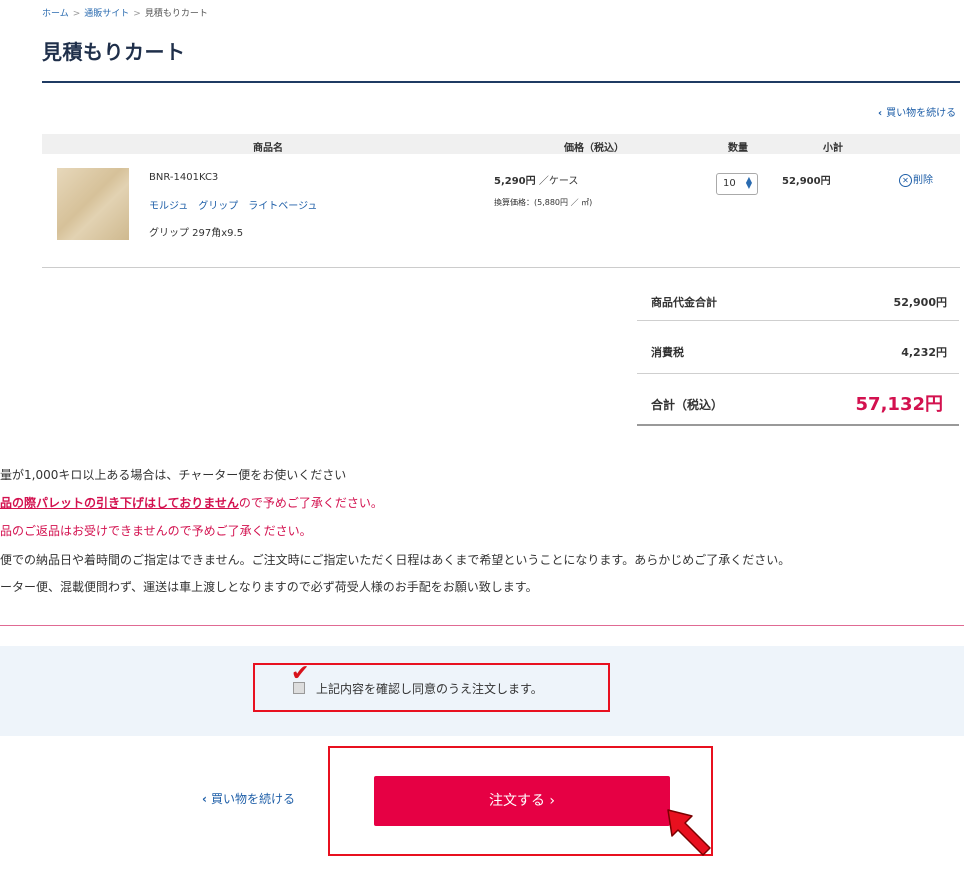  What do you see at coordinates (501, 82) in the screenshot?
I see `title-divider` at bounding box center [501, 82].